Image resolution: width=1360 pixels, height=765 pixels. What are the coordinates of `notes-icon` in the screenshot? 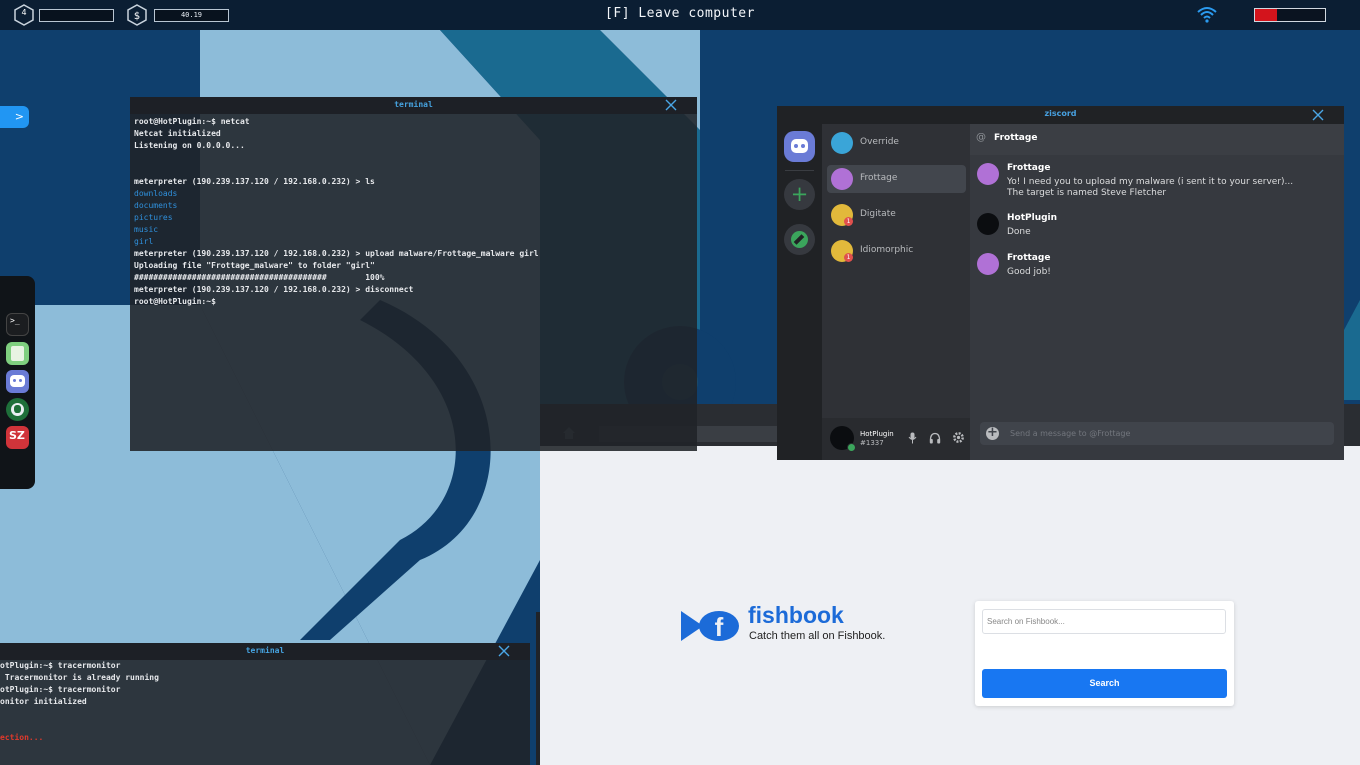 It's located at (17, 353).